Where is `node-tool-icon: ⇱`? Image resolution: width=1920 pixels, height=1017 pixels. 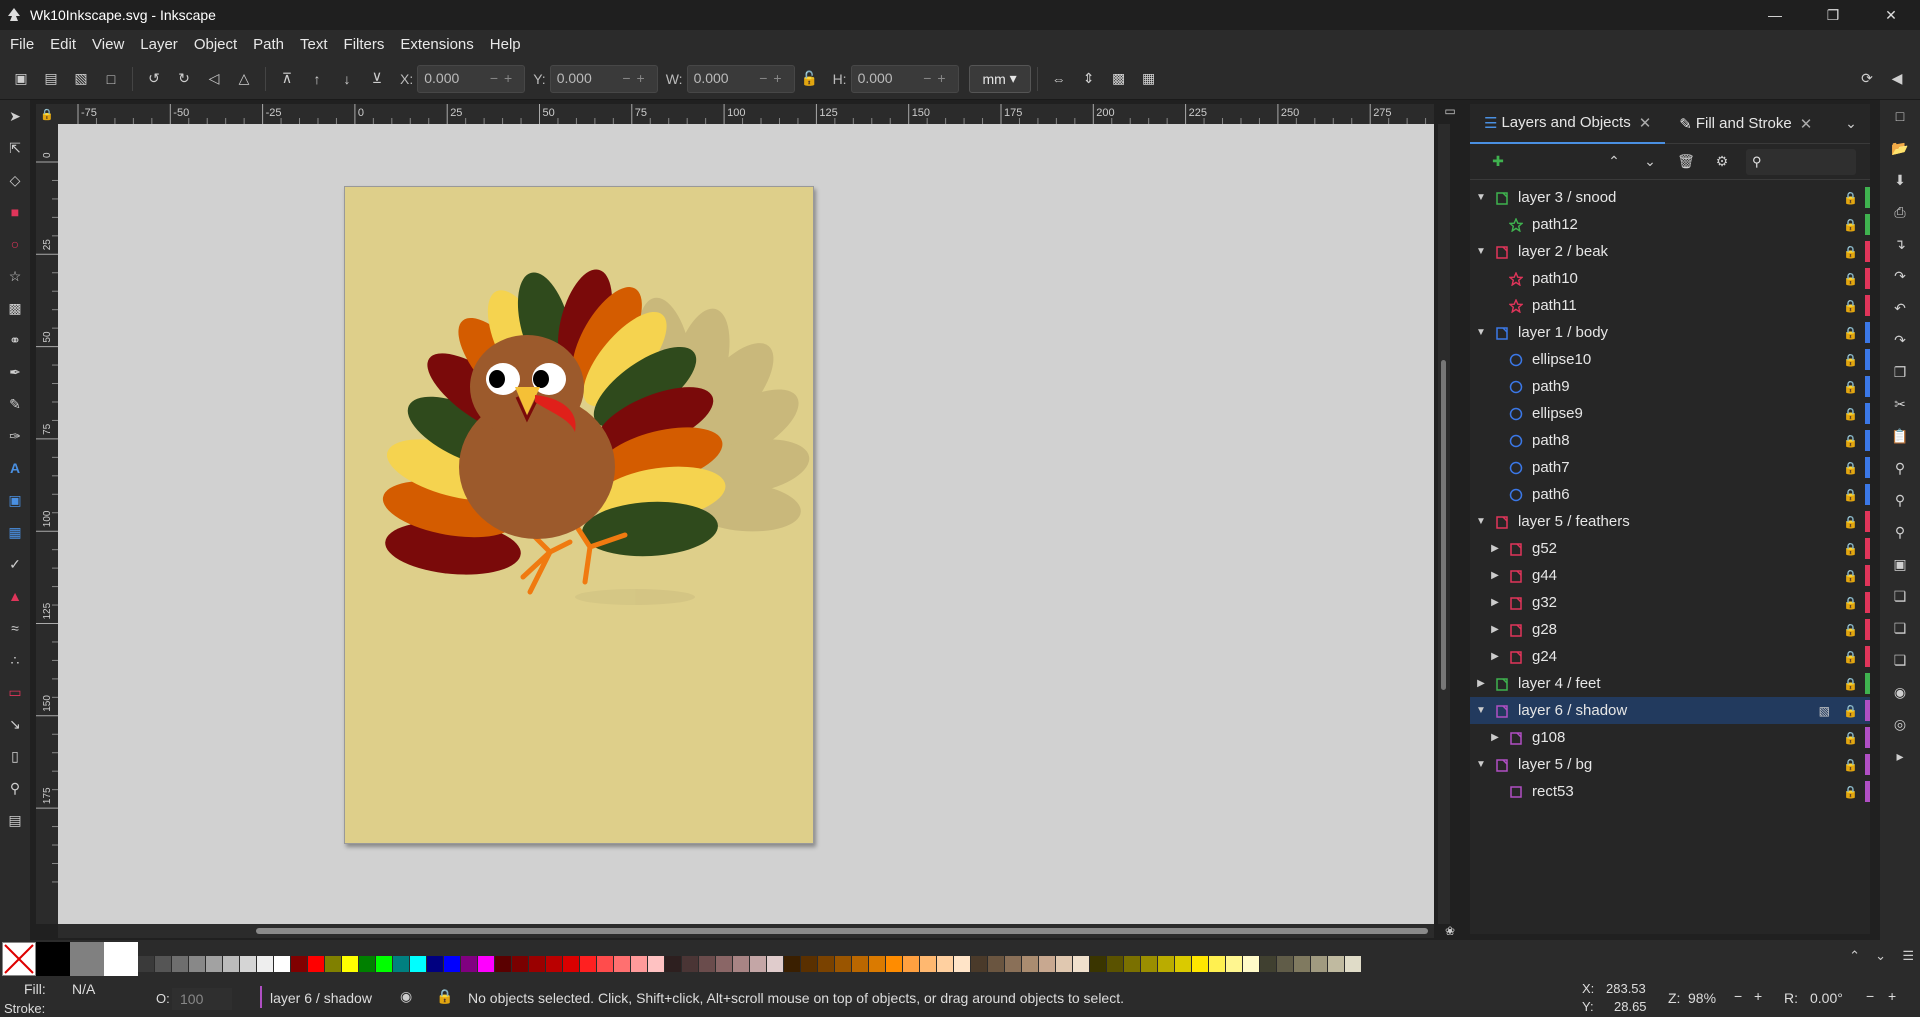
node-tool-icon: ⇱ is located at coordinates (15, 148).